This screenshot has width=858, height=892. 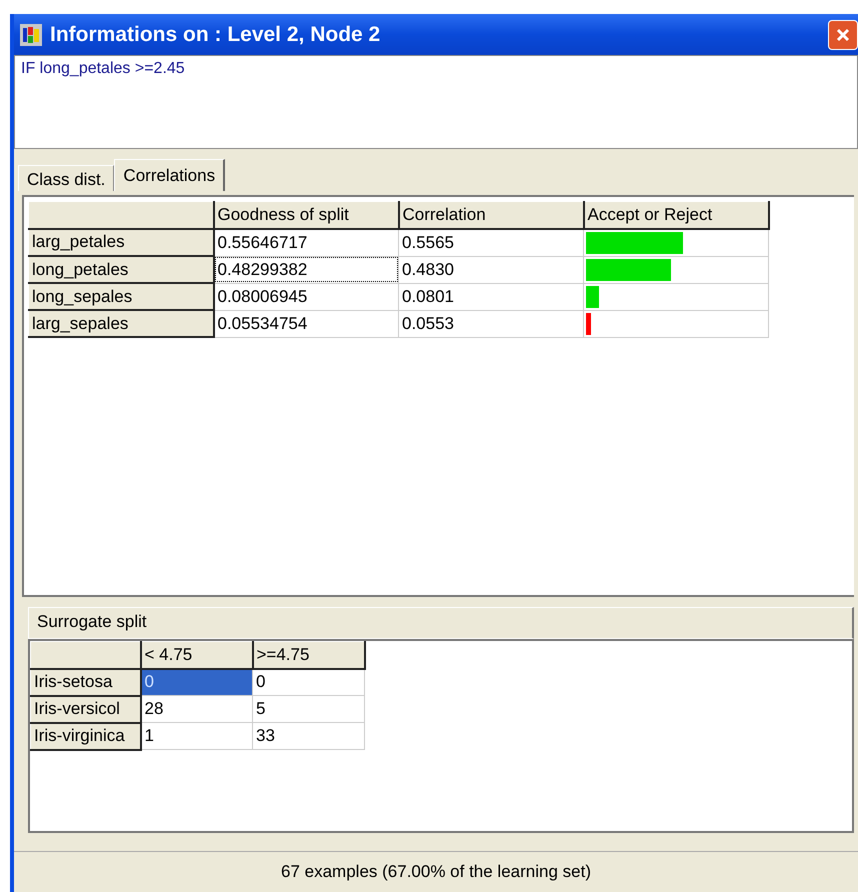 I want to click on close-button, so click(x=843, y=35).